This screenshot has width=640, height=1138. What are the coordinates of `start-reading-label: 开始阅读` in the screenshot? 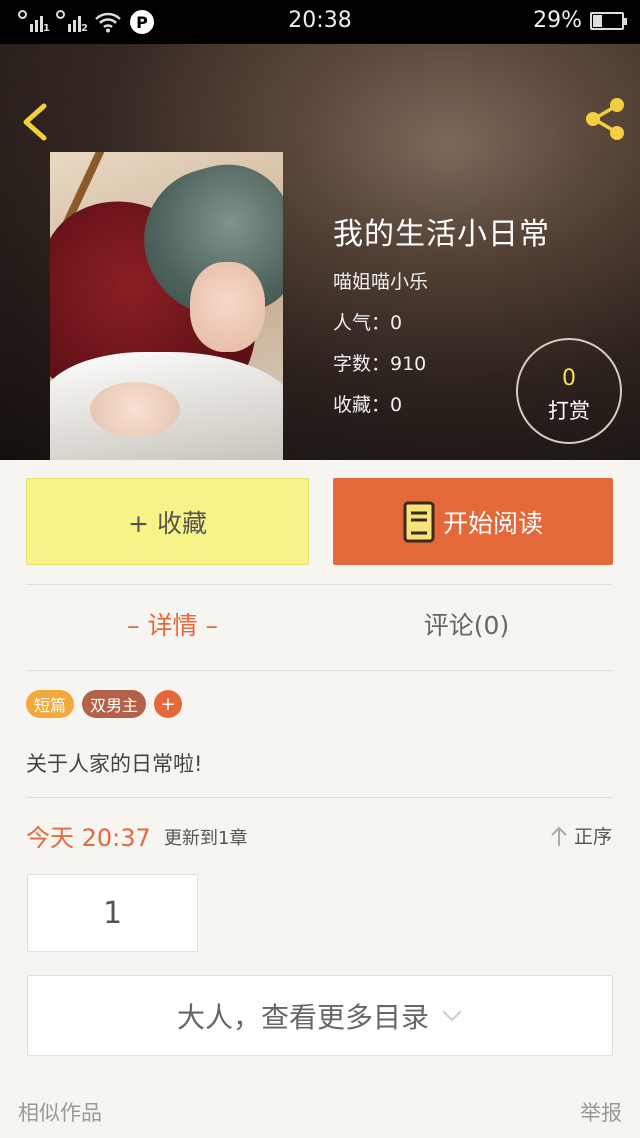 It's located at (492, 523).